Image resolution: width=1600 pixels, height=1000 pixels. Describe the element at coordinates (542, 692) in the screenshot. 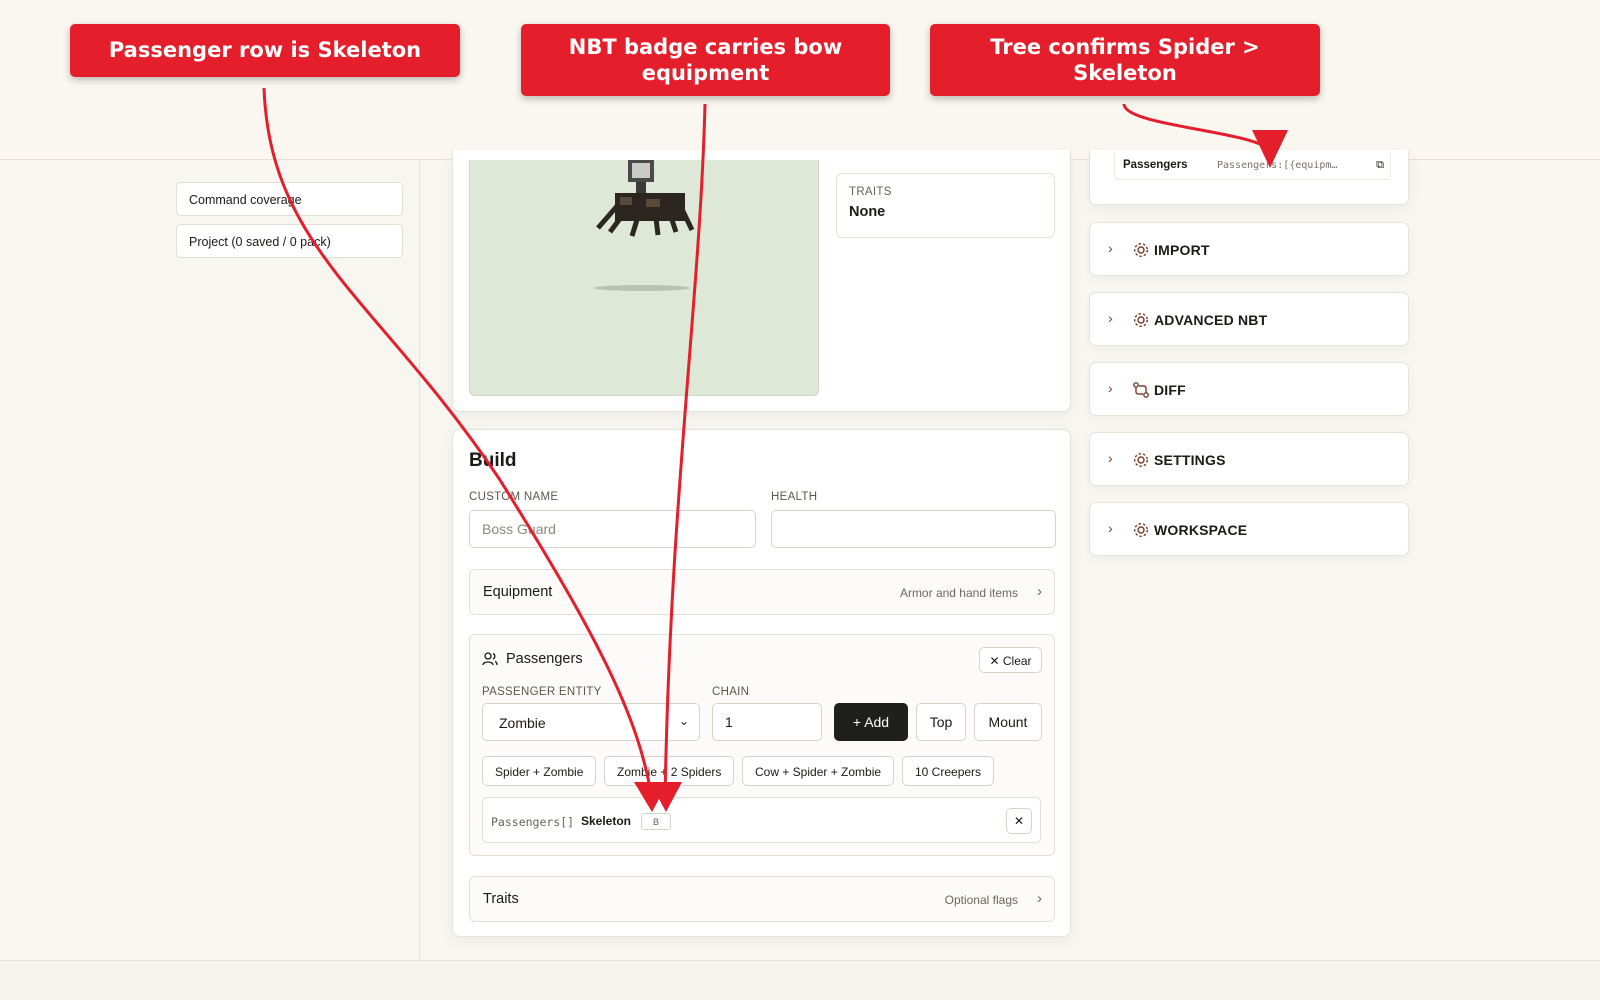

I see `passenger-entity-label: PASSENGER ENTITY` at that location.